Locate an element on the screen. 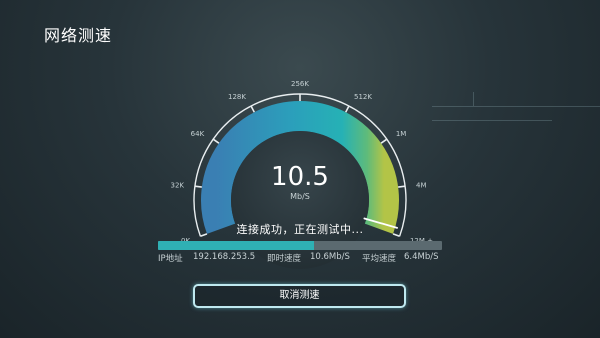 The height and width of the screenshot is (338, 600). ip-value: 192.168.253.5 is located at coordinates (224, 257).